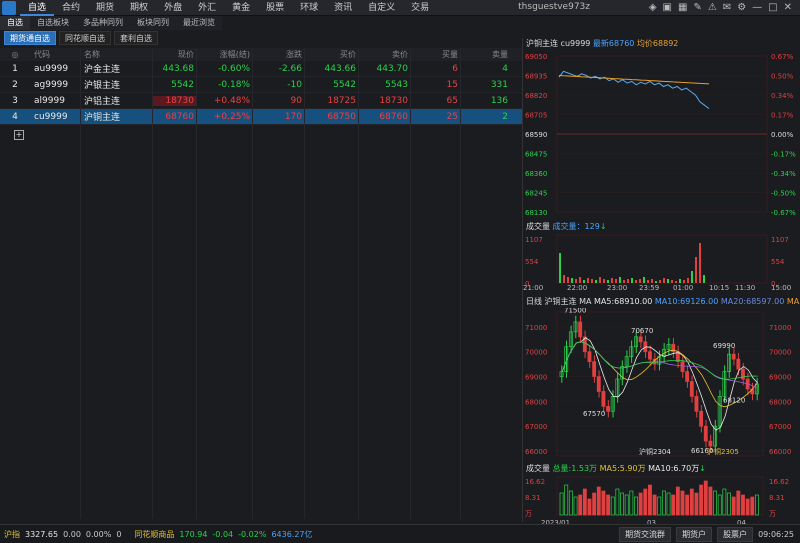  I want to click on cell-price: 18730, so click(174, 100).